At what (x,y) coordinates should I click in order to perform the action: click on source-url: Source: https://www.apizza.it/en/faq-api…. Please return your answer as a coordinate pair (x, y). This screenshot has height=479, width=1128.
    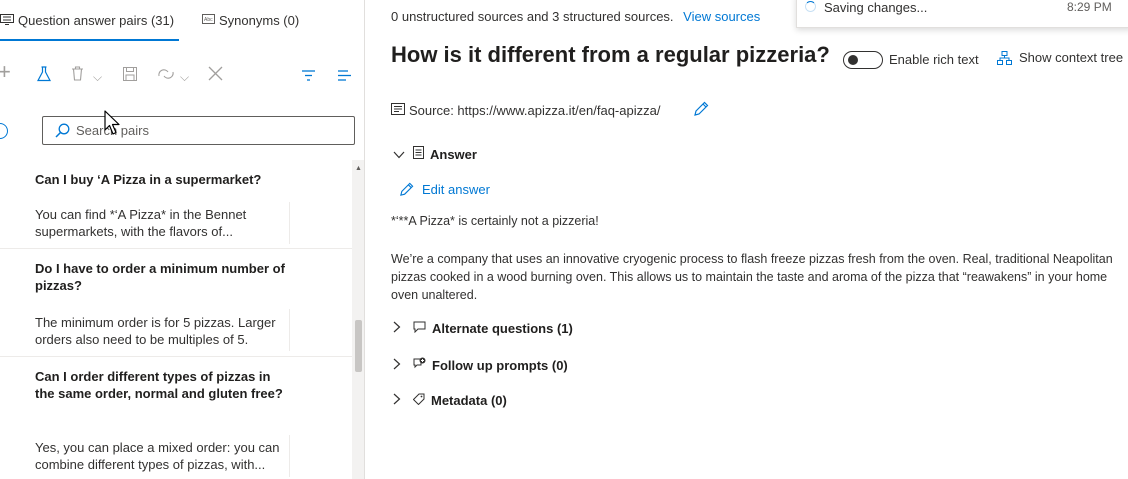
    Looking at the image, I should click on (535, 110).